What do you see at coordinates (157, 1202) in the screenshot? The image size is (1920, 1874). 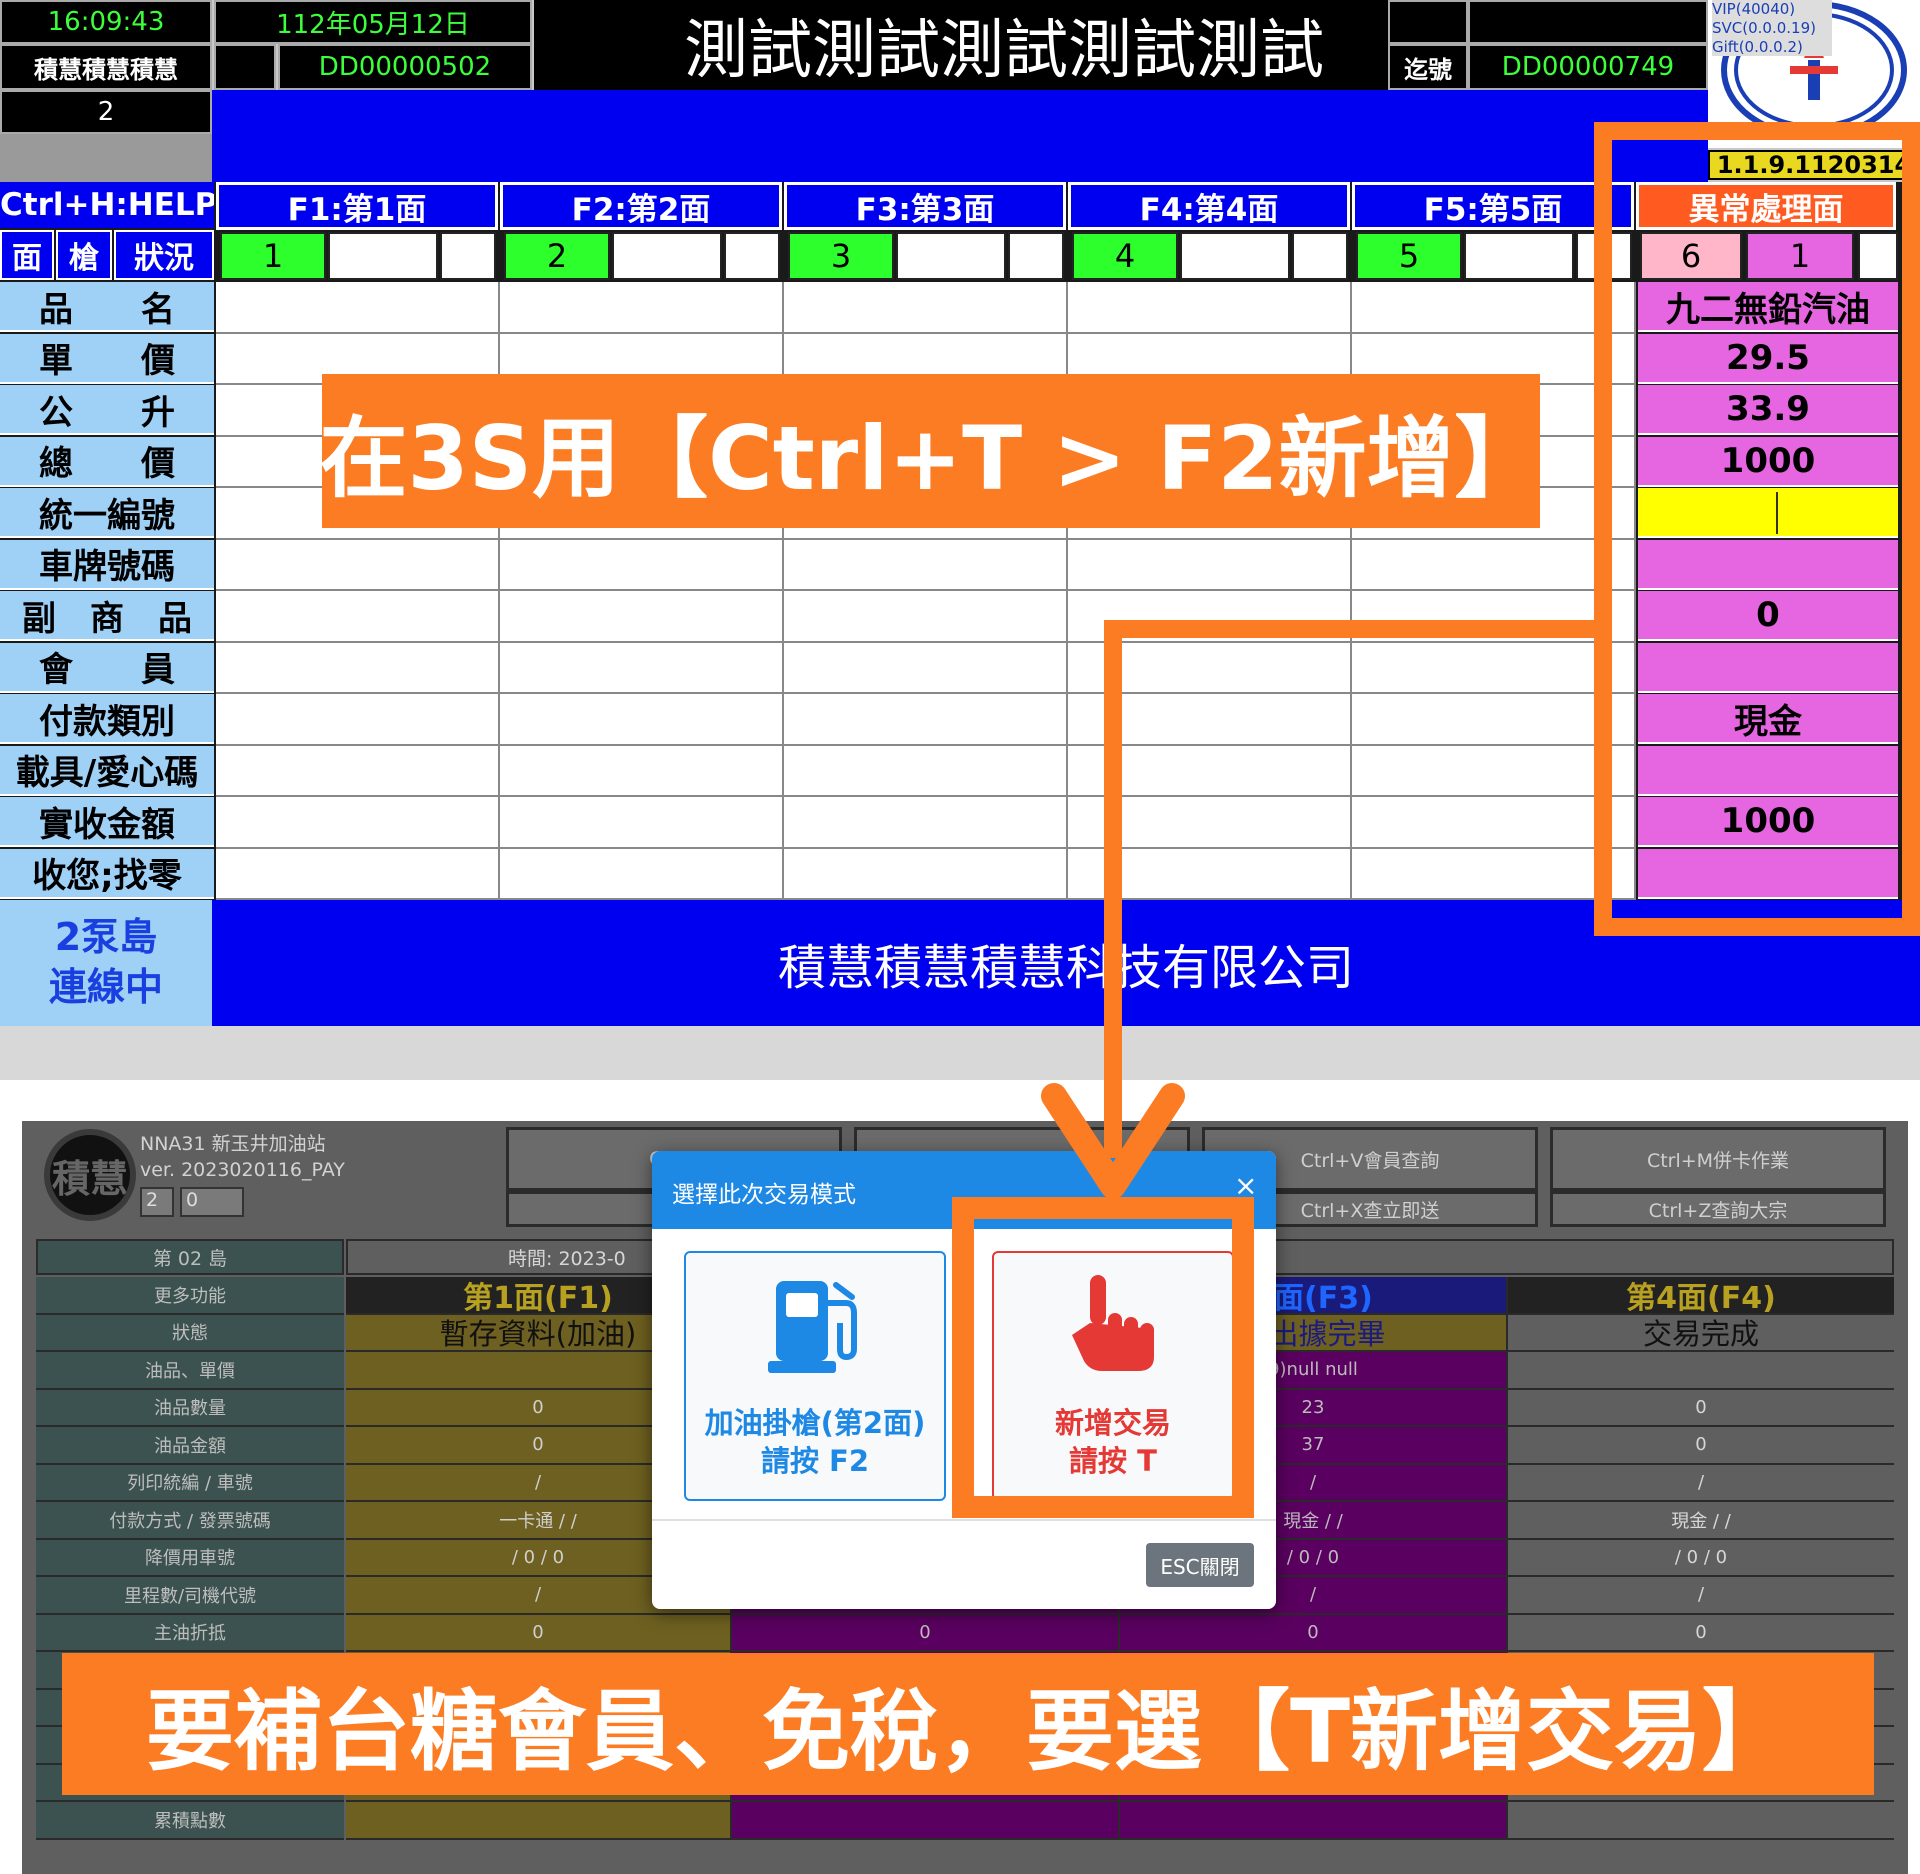 I see `island-input: 2` at bounding box center [157, 1202].